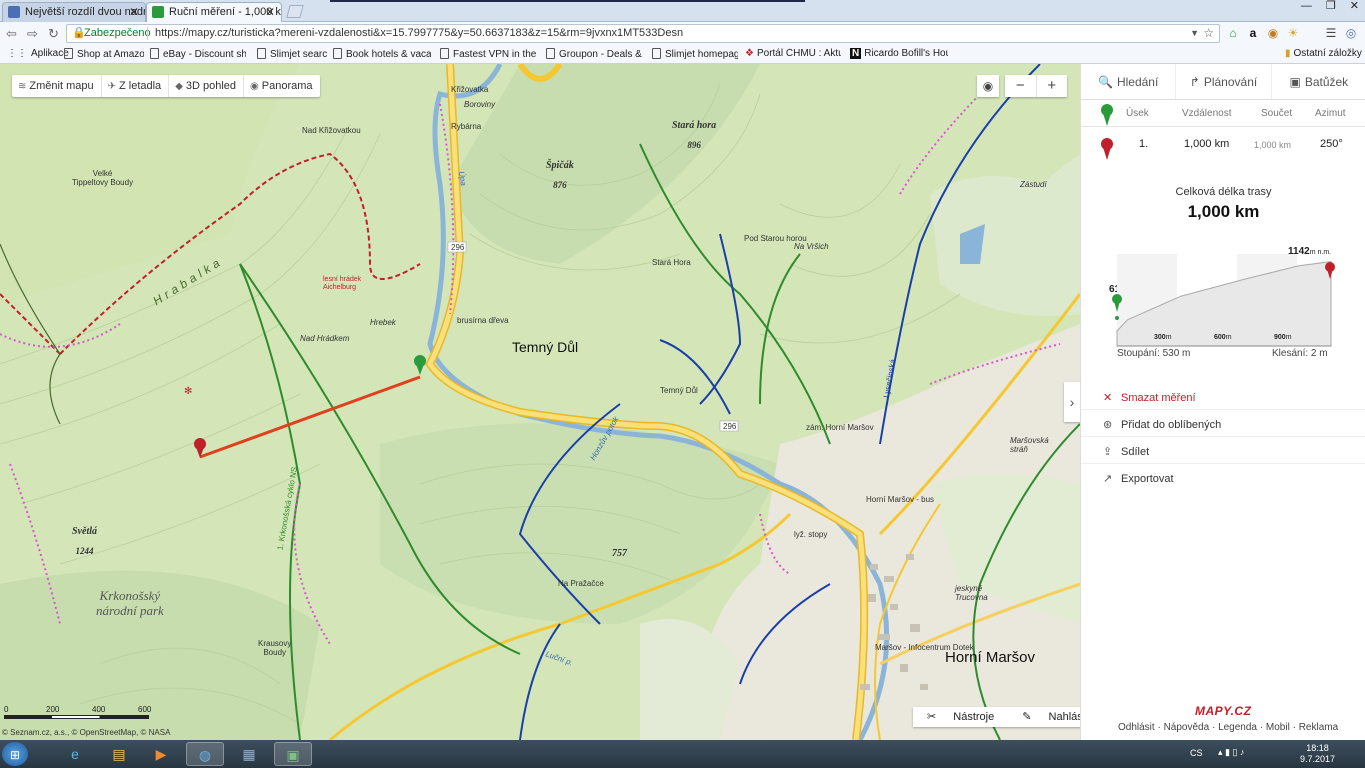 The image size is (1365, 768). I want to click on mobile-link: Mobil, so click(1278, 727).